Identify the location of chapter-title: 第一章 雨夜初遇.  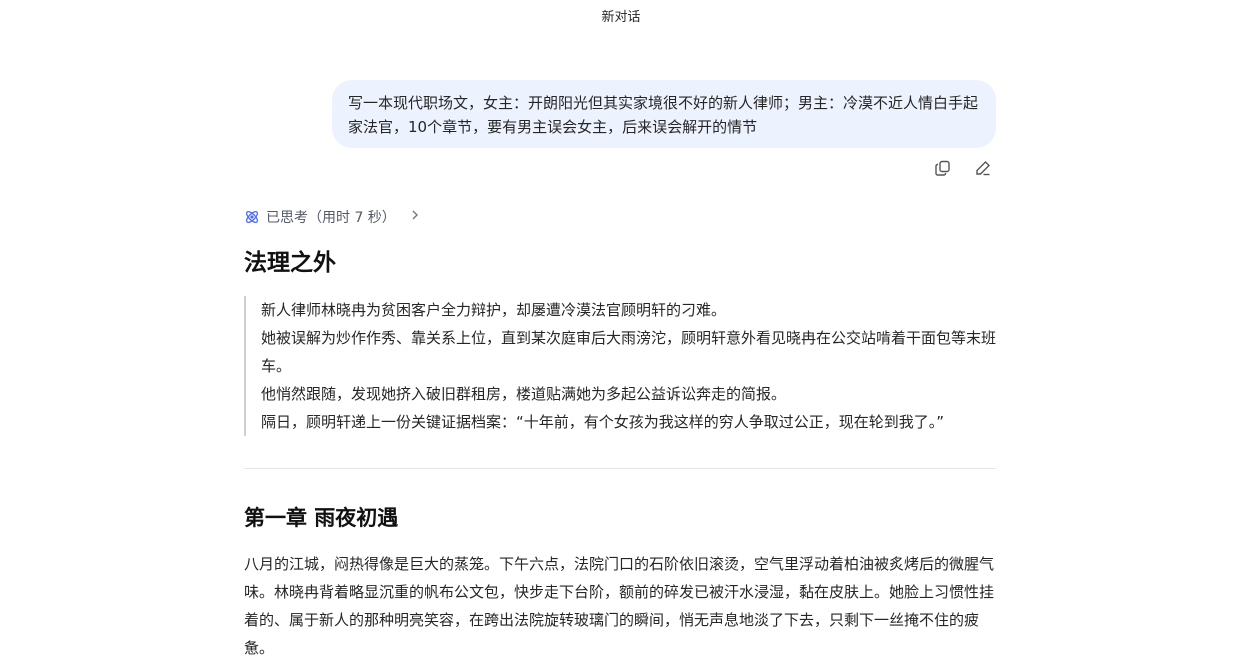
(321, 518).